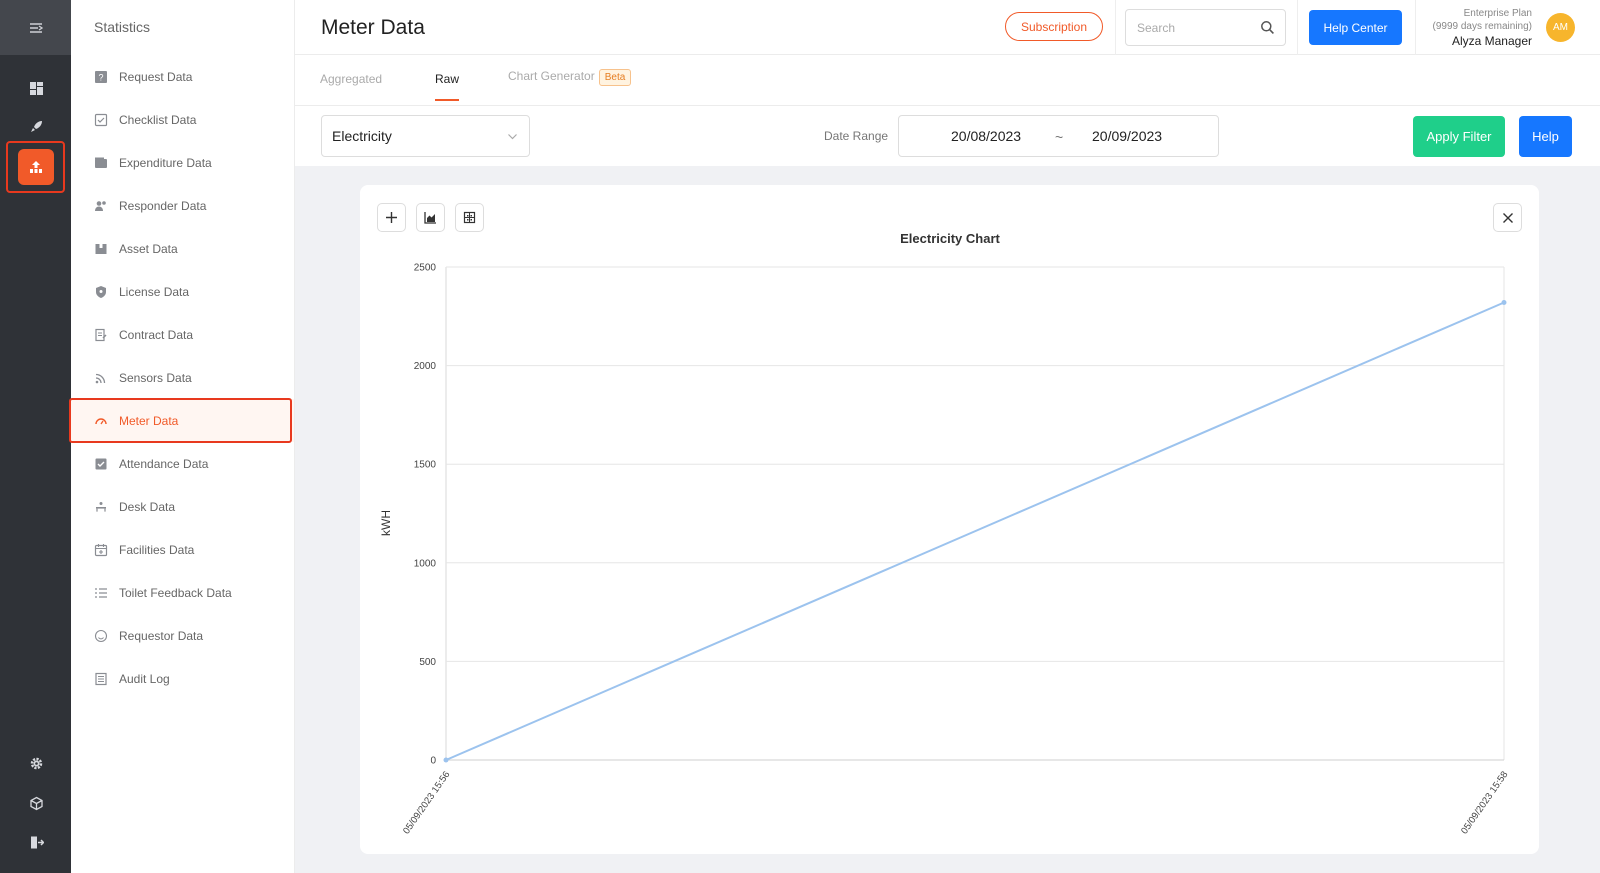 The width and height of the screenshot is (1600, 873). Describe the element at coordinates (182, 678) in the screenshot. I see `sidebar-item-audit-log: Audit Log` at that location.